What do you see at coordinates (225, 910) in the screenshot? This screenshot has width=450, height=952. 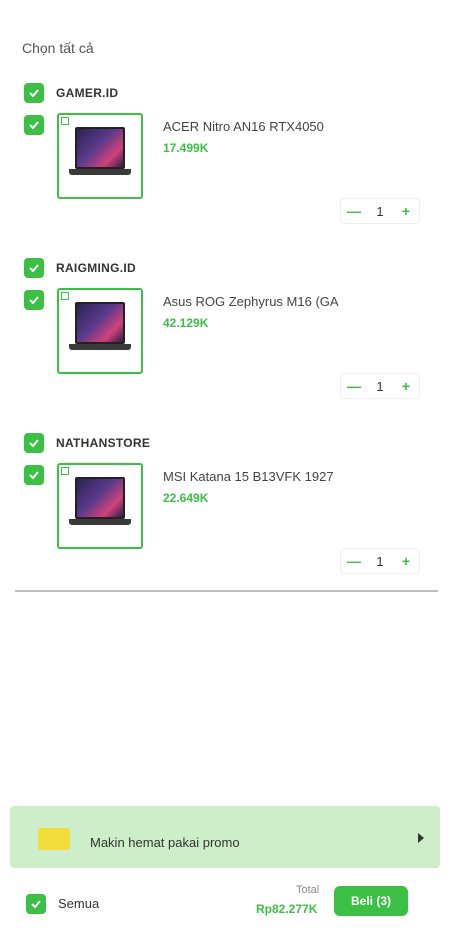 I see `checkout-bar: Semua Total Rp82.277K Beli (3)` at bounding box center [225, 910].